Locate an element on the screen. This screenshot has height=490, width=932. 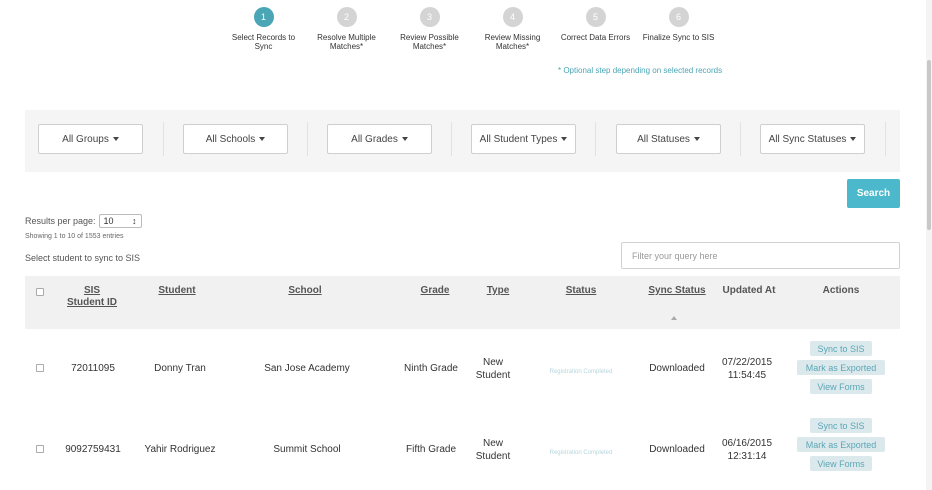
step-label: Correct Data Errors is located at coordinates (595, 37).